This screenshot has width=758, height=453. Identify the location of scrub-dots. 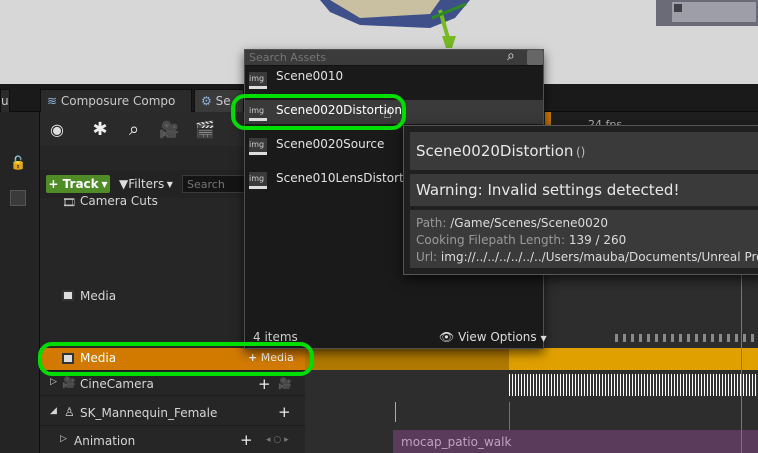
(686, 338).